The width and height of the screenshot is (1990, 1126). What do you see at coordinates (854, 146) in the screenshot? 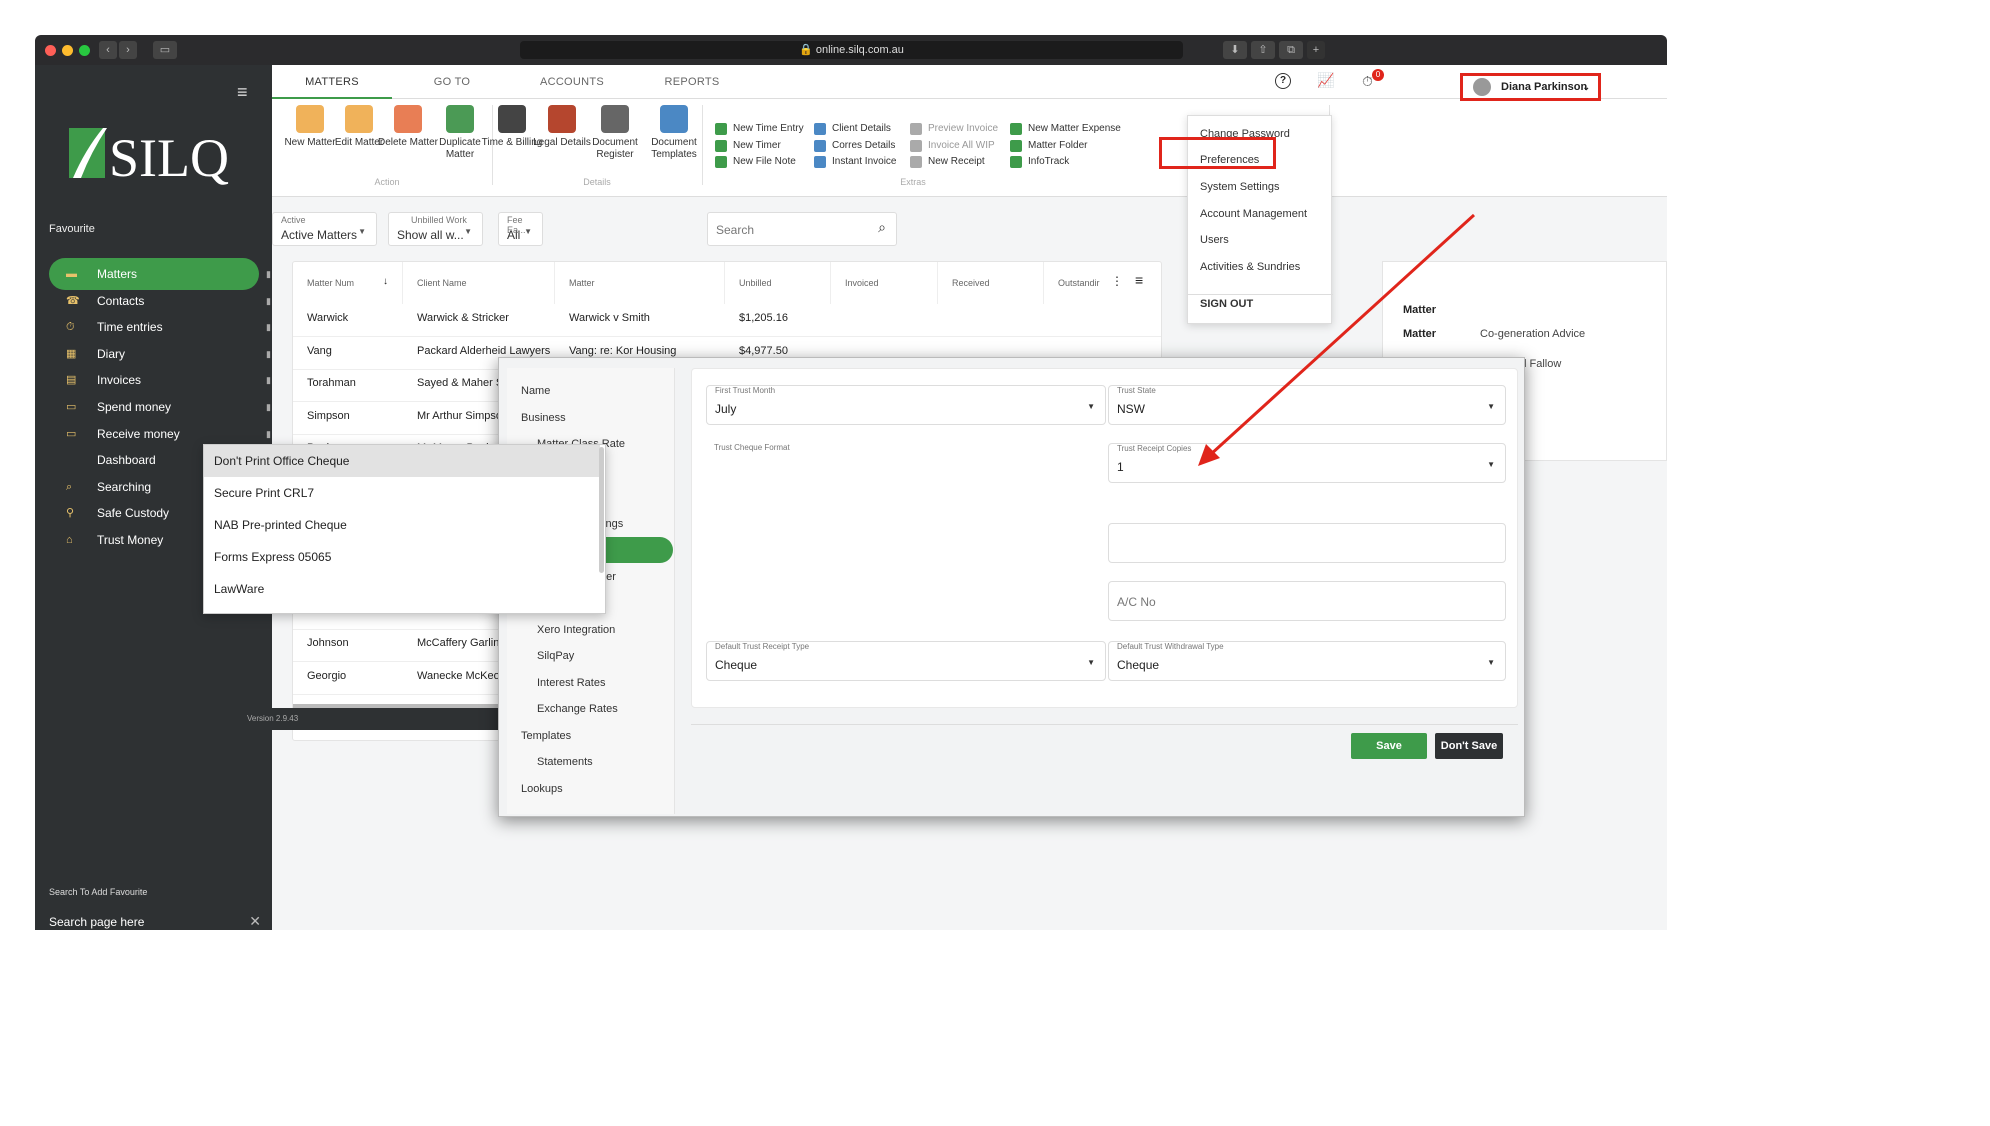
I see `corres-details-button: Corres Details` at bounding box center [854, 146].